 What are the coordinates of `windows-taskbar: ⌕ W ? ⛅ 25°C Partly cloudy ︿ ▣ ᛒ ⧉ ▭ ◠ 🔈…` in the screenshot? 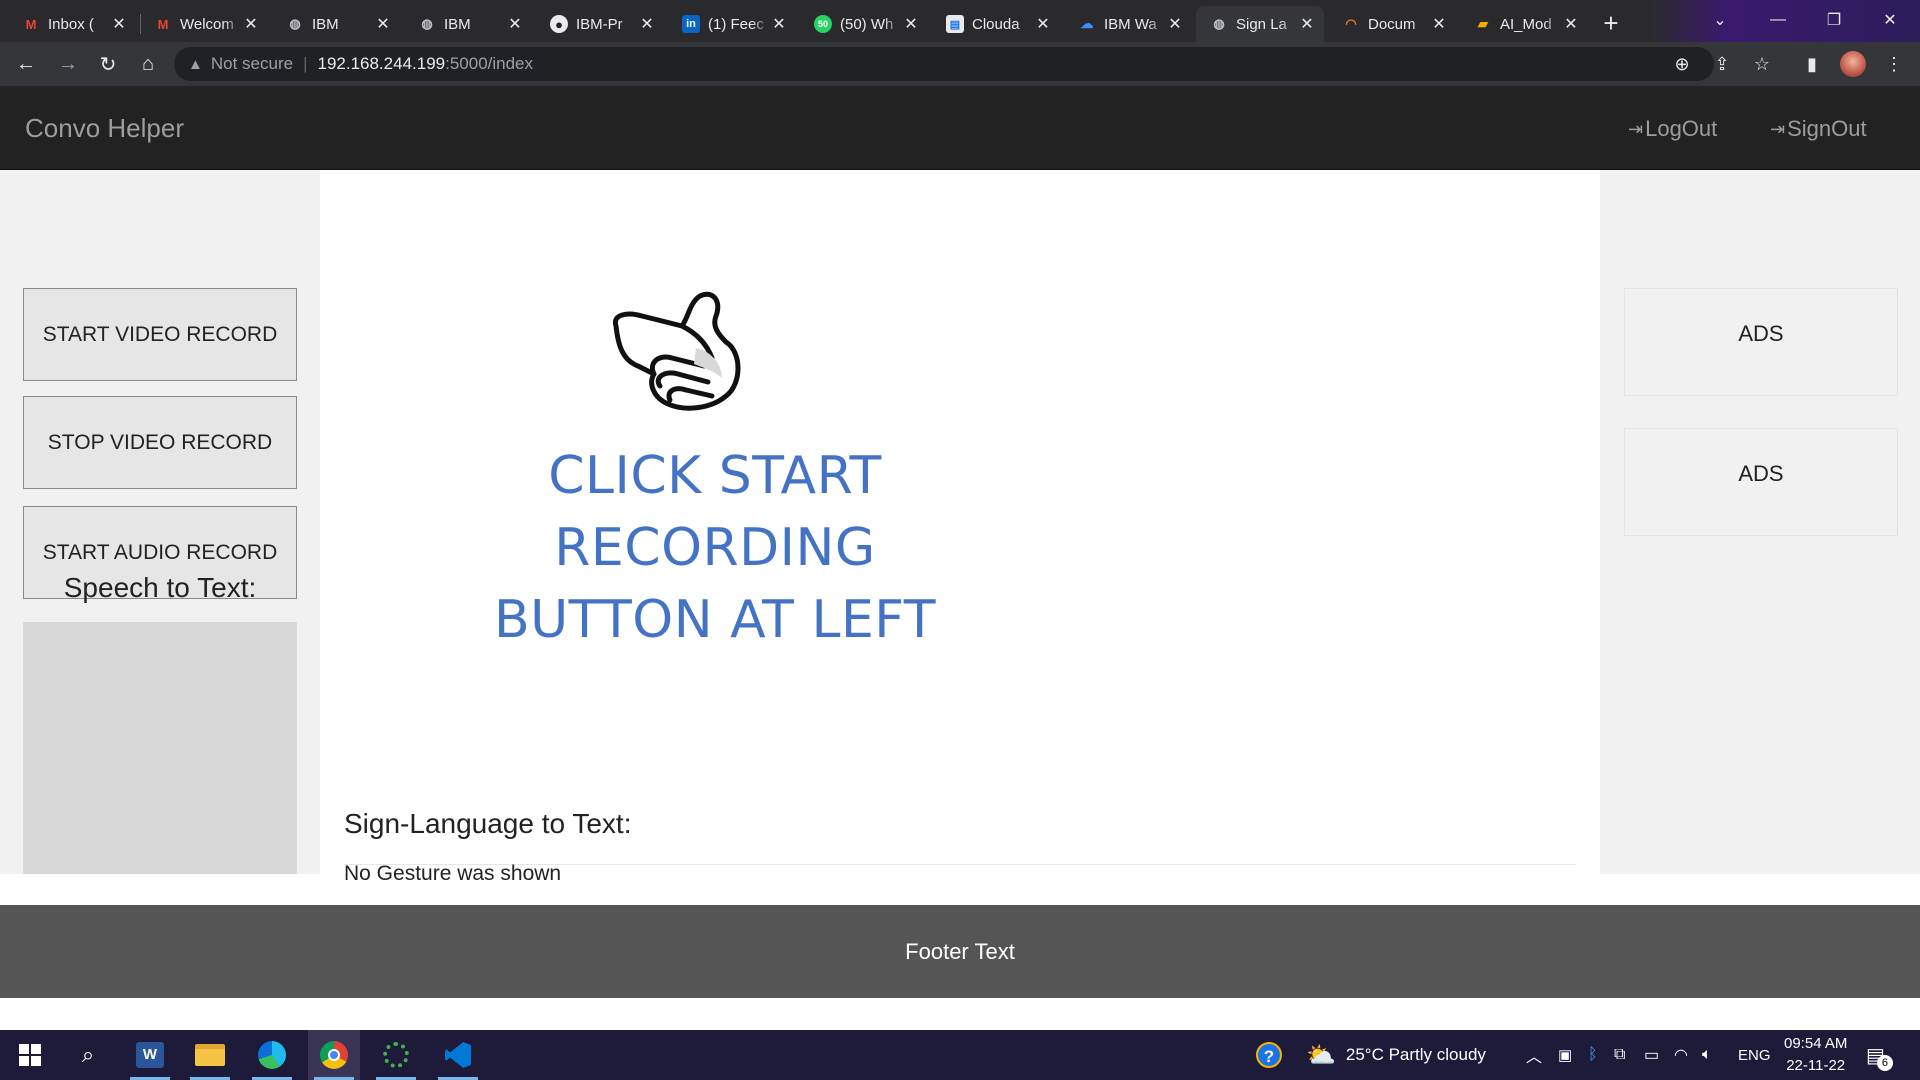 It's located at (960, 1055).